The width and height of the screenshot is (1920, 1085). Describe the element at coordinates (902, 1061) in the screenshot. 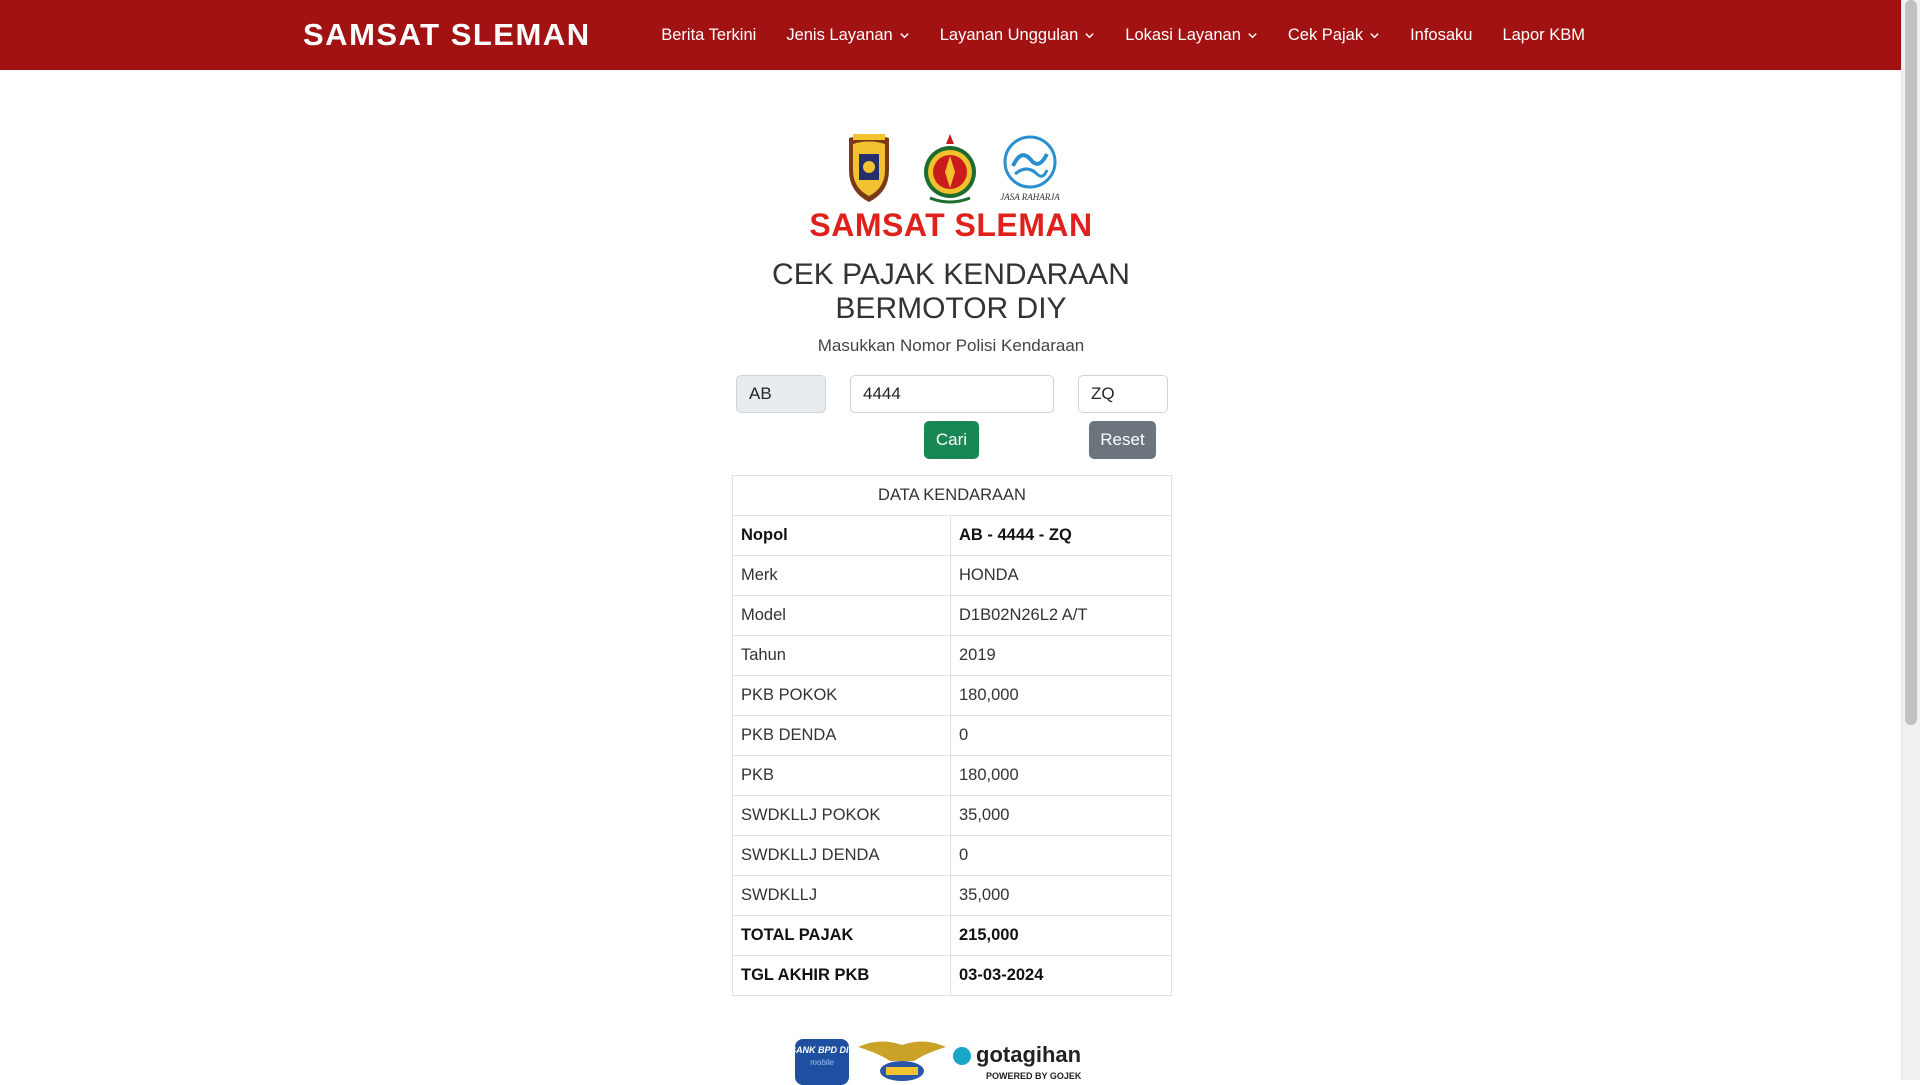

I see `signal-logo` at that location.